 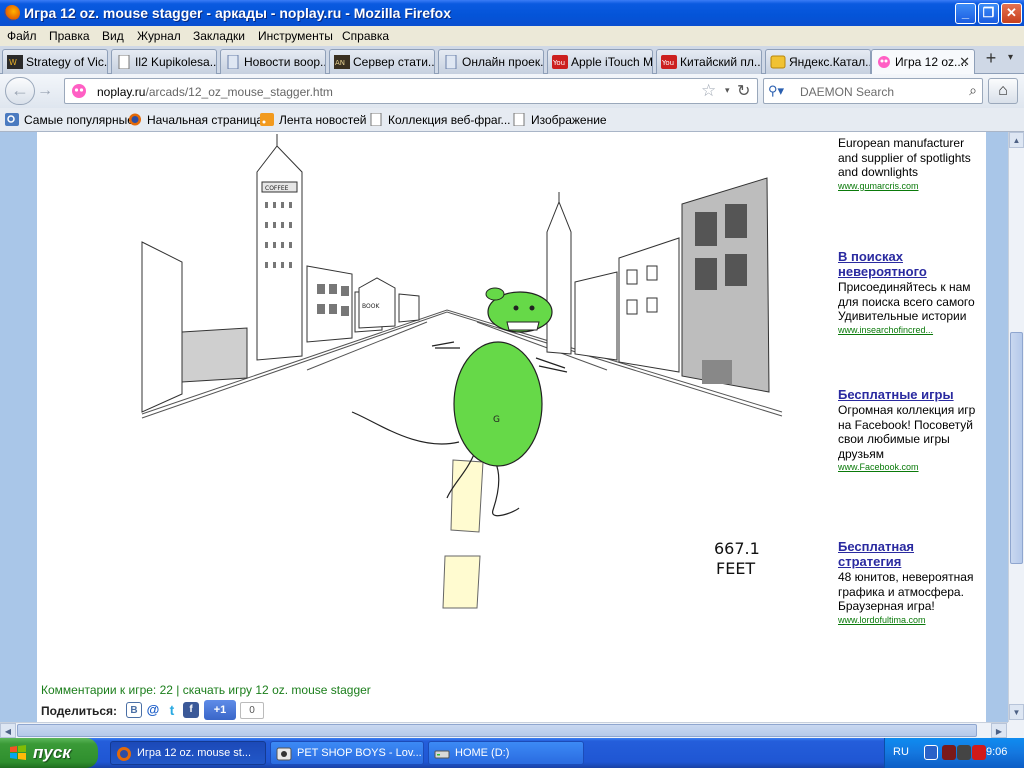 I want to click on tray-arrow-icon, so click(x=931, y=752).